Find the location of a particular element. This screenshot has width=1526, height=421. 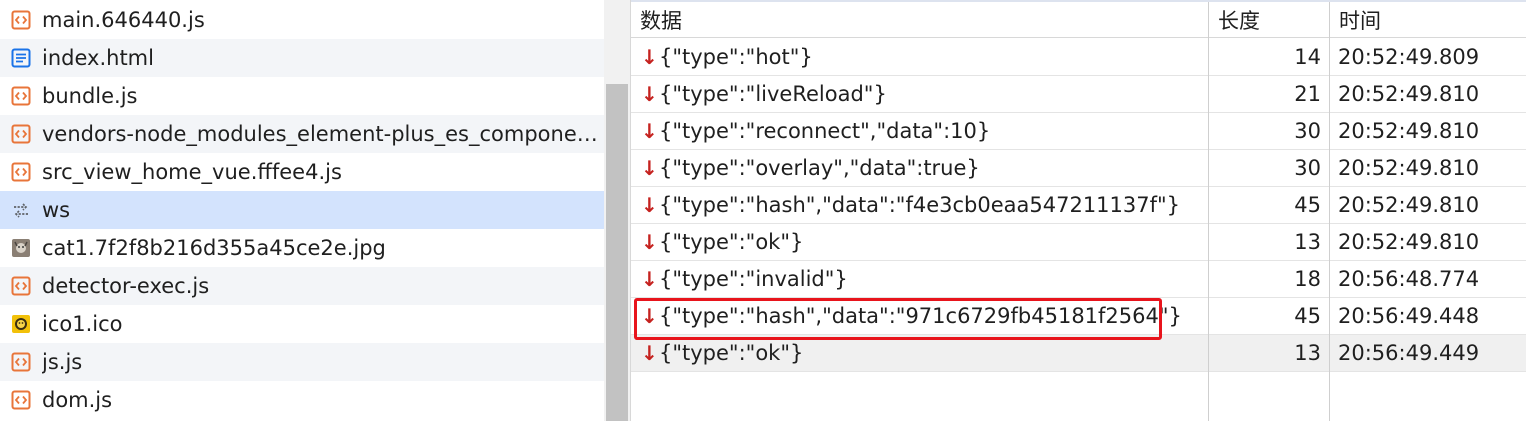

message-time: 20:52:49.809 is located at coordinates (1409, 57).